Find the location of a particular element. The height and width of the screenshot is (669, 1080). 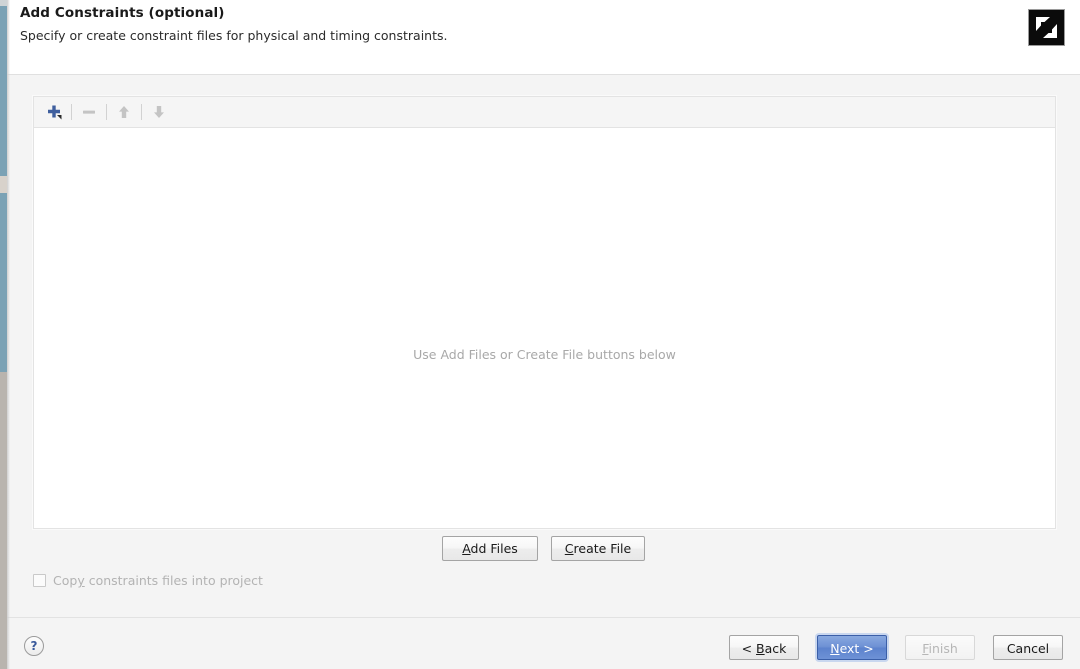

back-mnemonic: B is located at coordinates (760, 648).